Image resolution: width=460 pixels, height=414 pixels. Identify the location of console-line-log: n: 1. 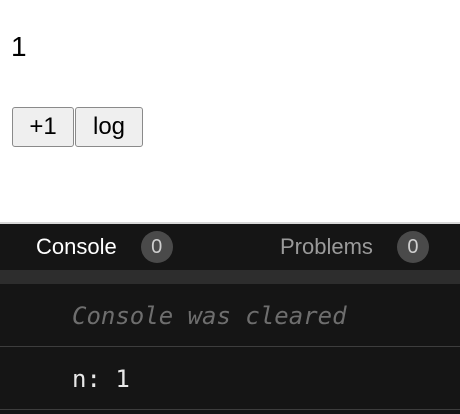
(101, 379).